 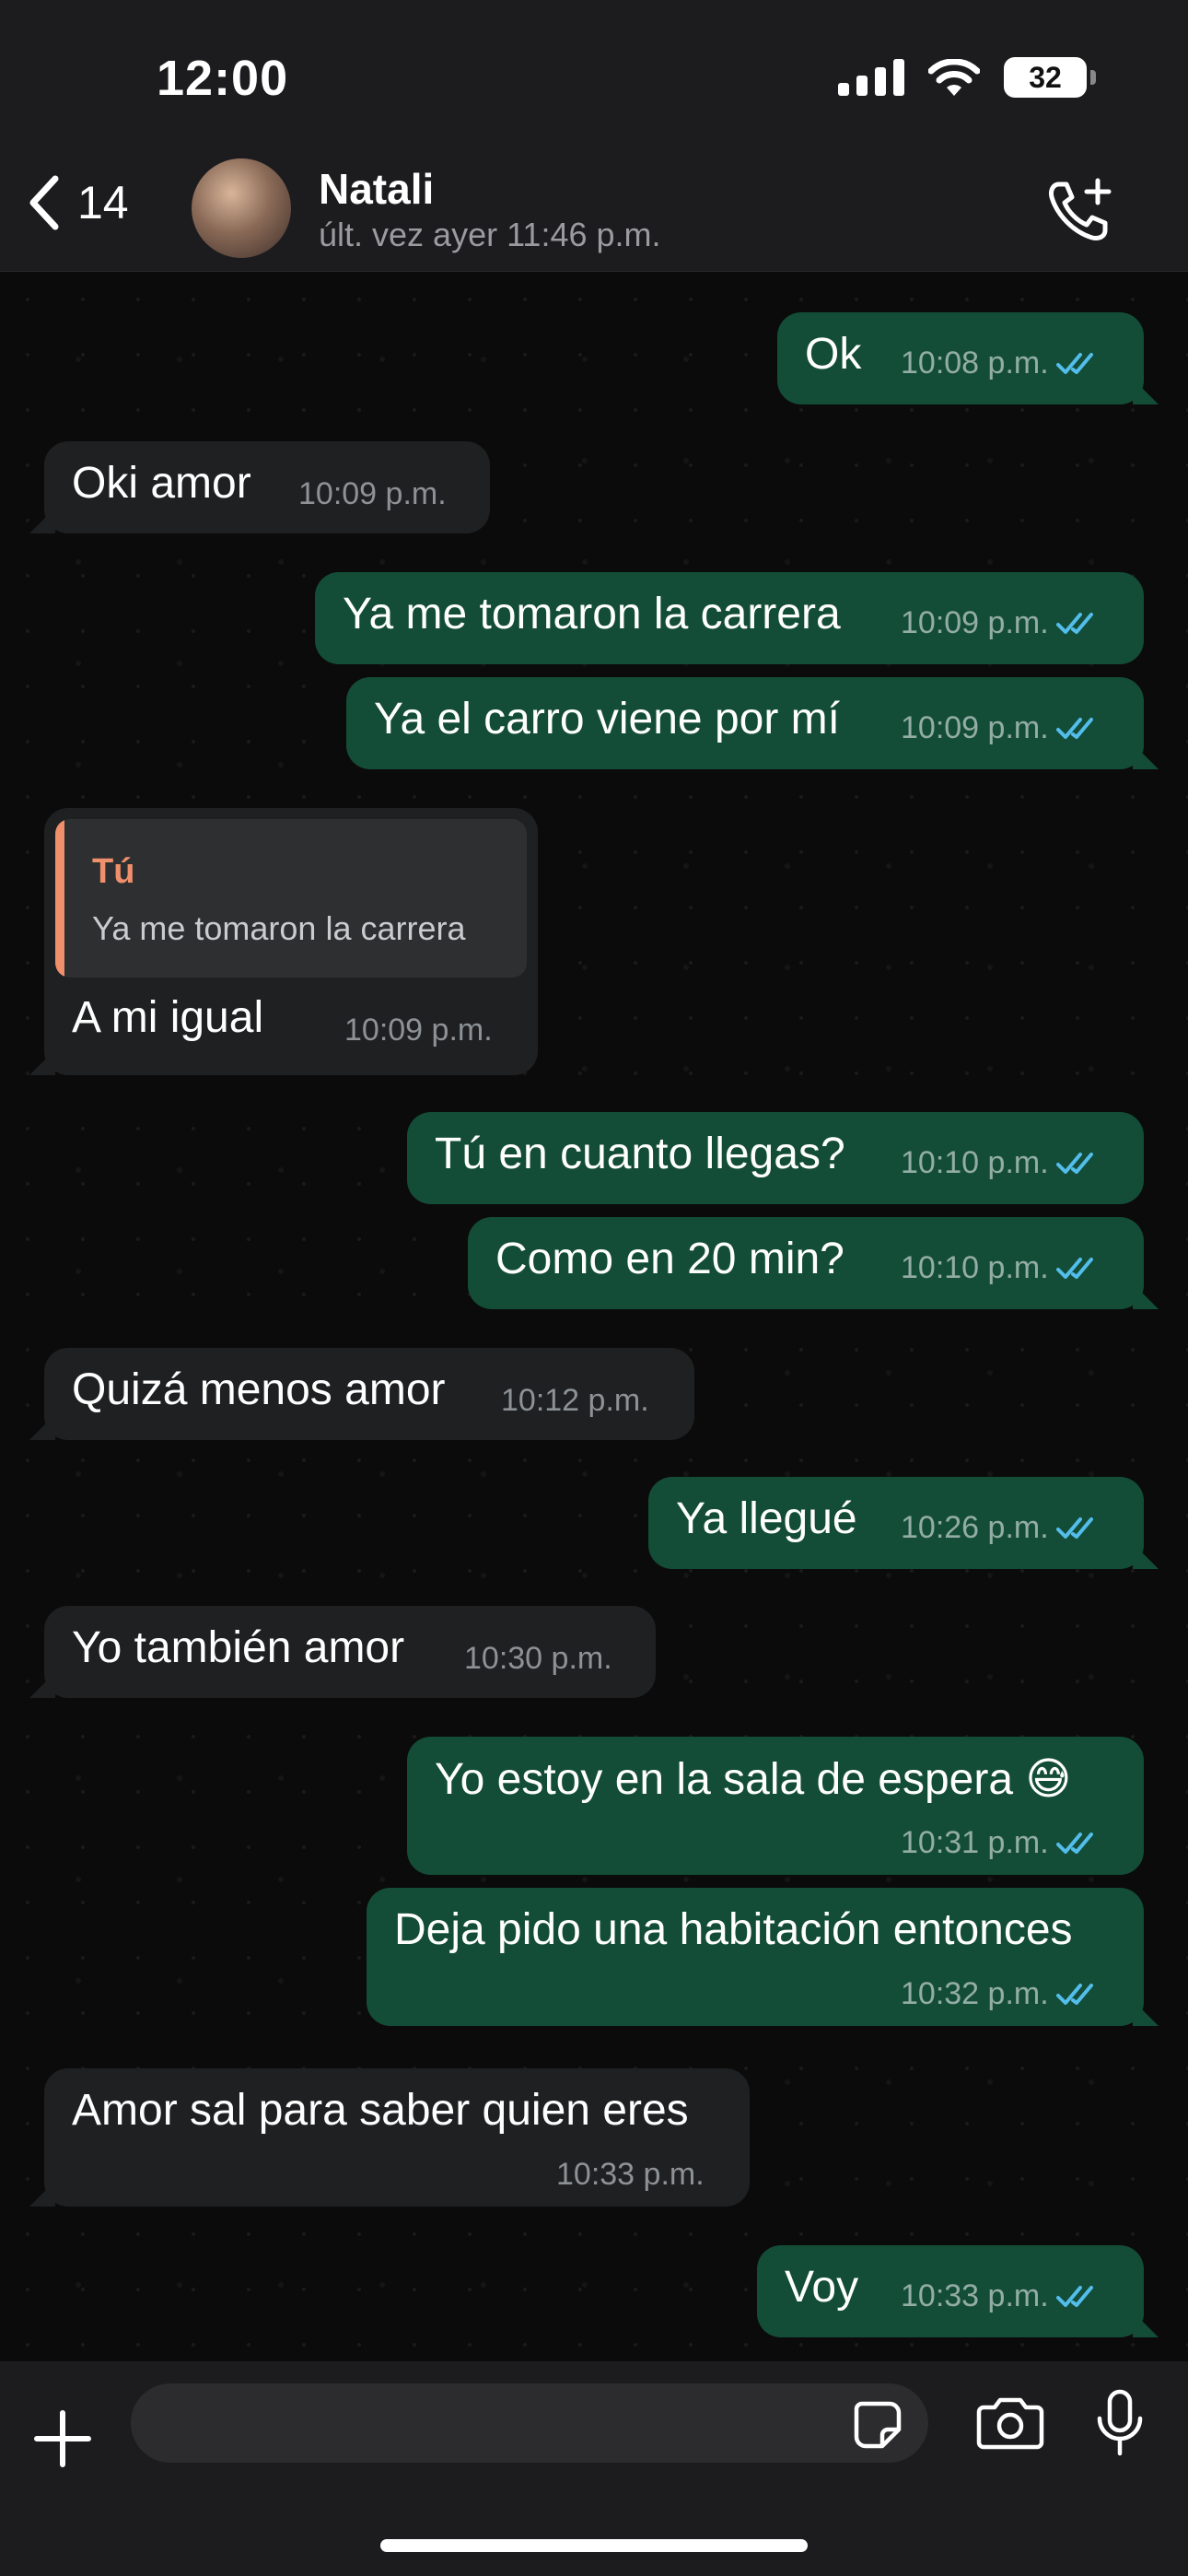 What do you see at coordinates (753, 1779) in the screenshot?
I see `message-text: Yo estoy en la sala de espera 😅` at bounding box center [753, 1779].